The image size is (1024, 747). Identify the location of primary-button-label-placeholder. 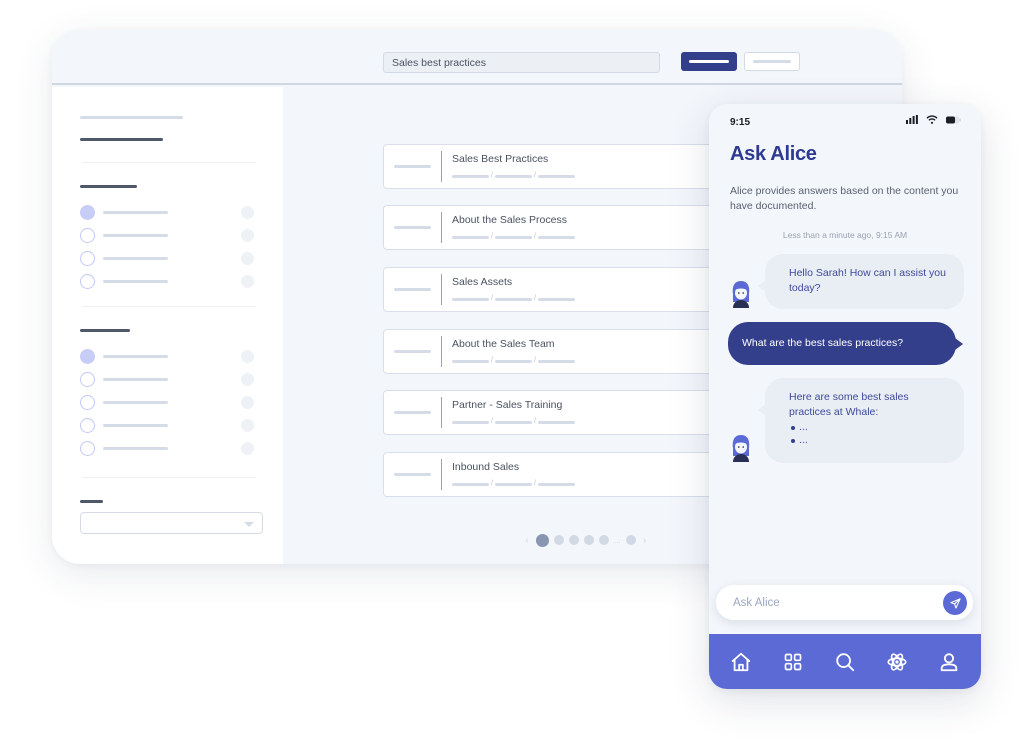
(709, 61).